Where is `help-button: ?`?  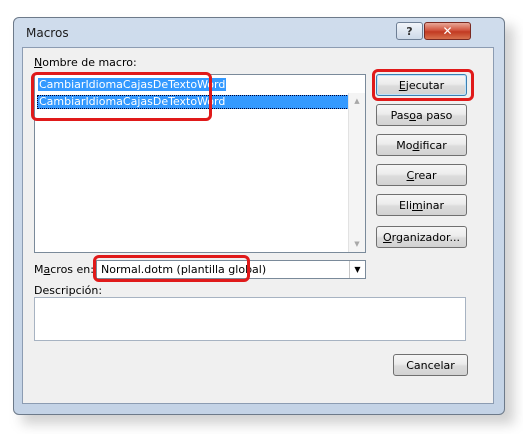 help-button: ? is located at coordinates (409, 31).